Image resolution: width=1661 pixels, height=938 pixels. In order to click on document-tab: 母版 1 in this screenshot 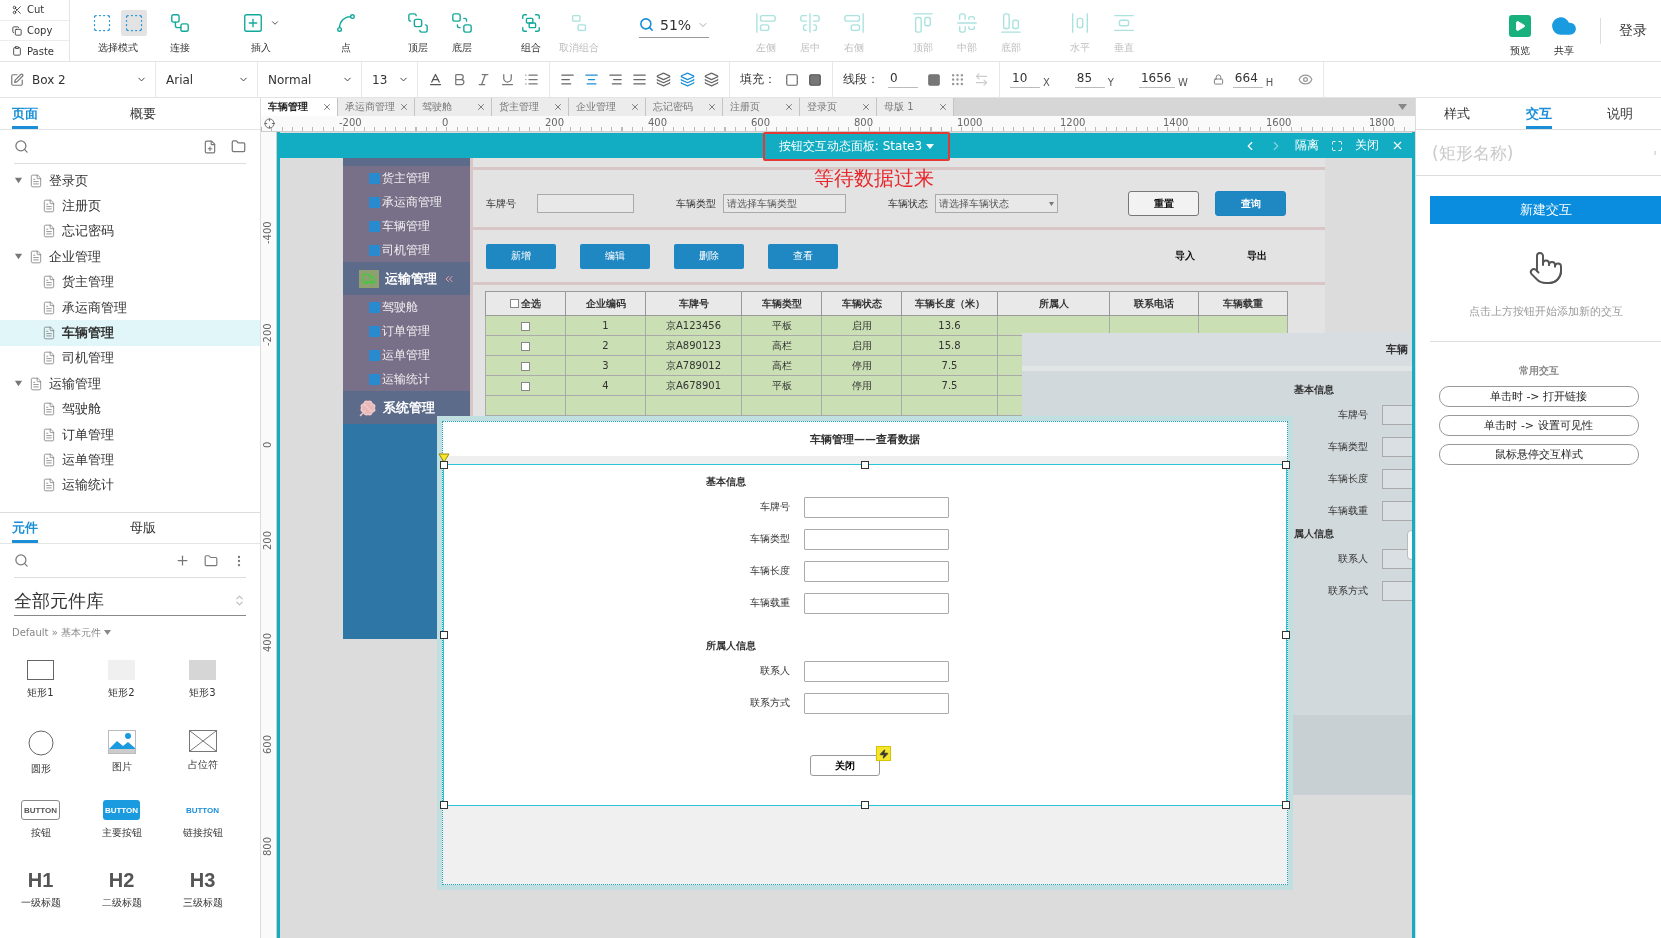, I will do `click(915, 107)`.